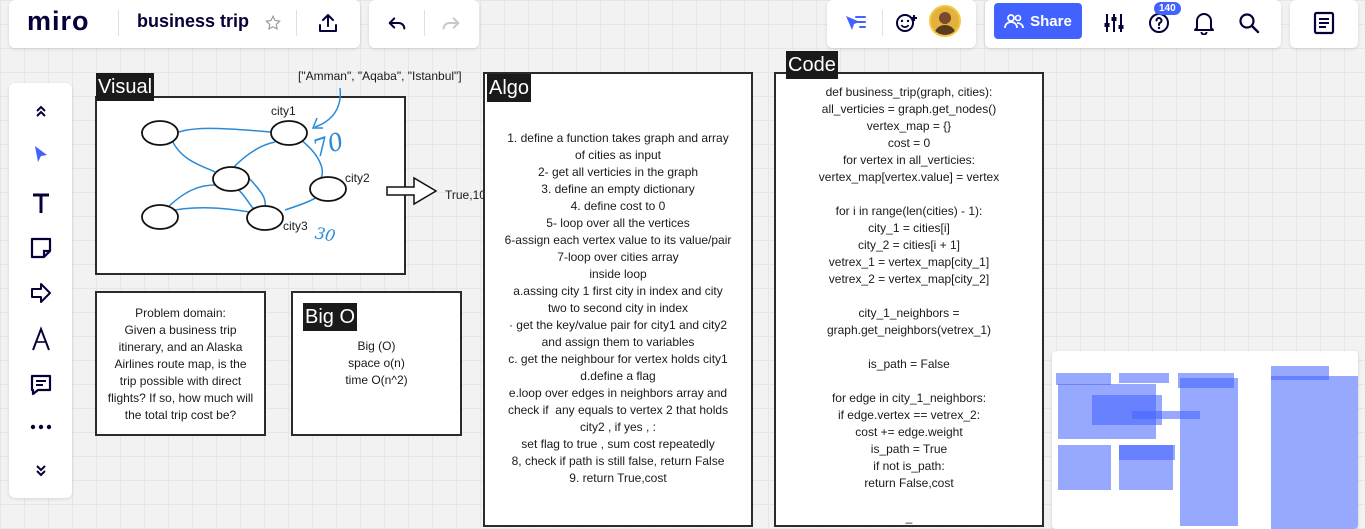 Image resolution: width=1365 pixels, height=529 pixels. What do you see at coordinates (265, 218) in the screenshot?
I see `graph-node-city3` at bounding box center [265, 218].